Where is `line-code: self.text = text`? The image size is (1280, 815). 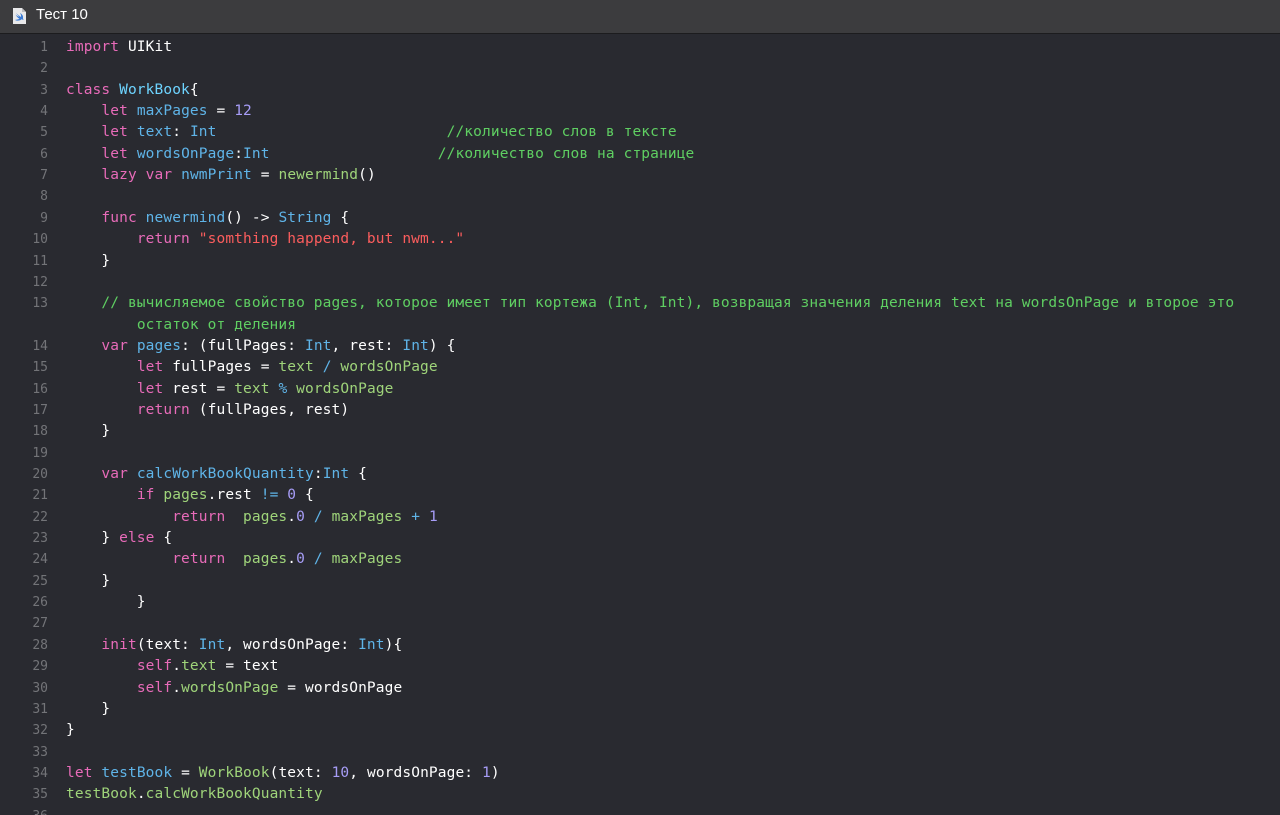 line-code: self.text = text is located at coordinates (172, 666).